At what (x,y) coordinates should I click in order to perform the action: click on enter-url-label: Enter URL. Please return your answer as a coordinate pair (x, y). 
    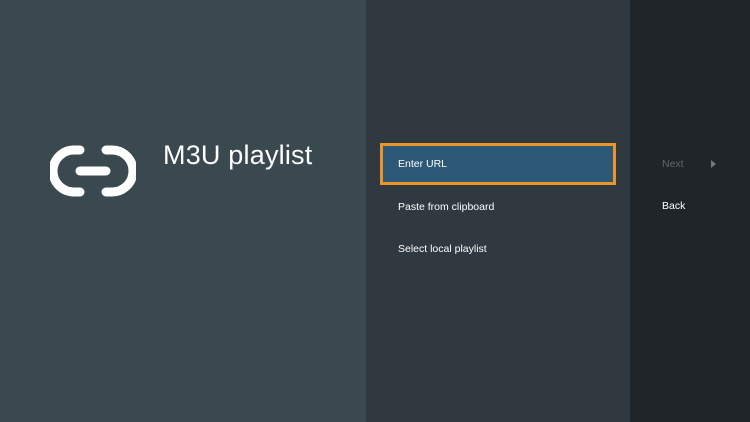
    Looking at the image, I should click on (423, 164).